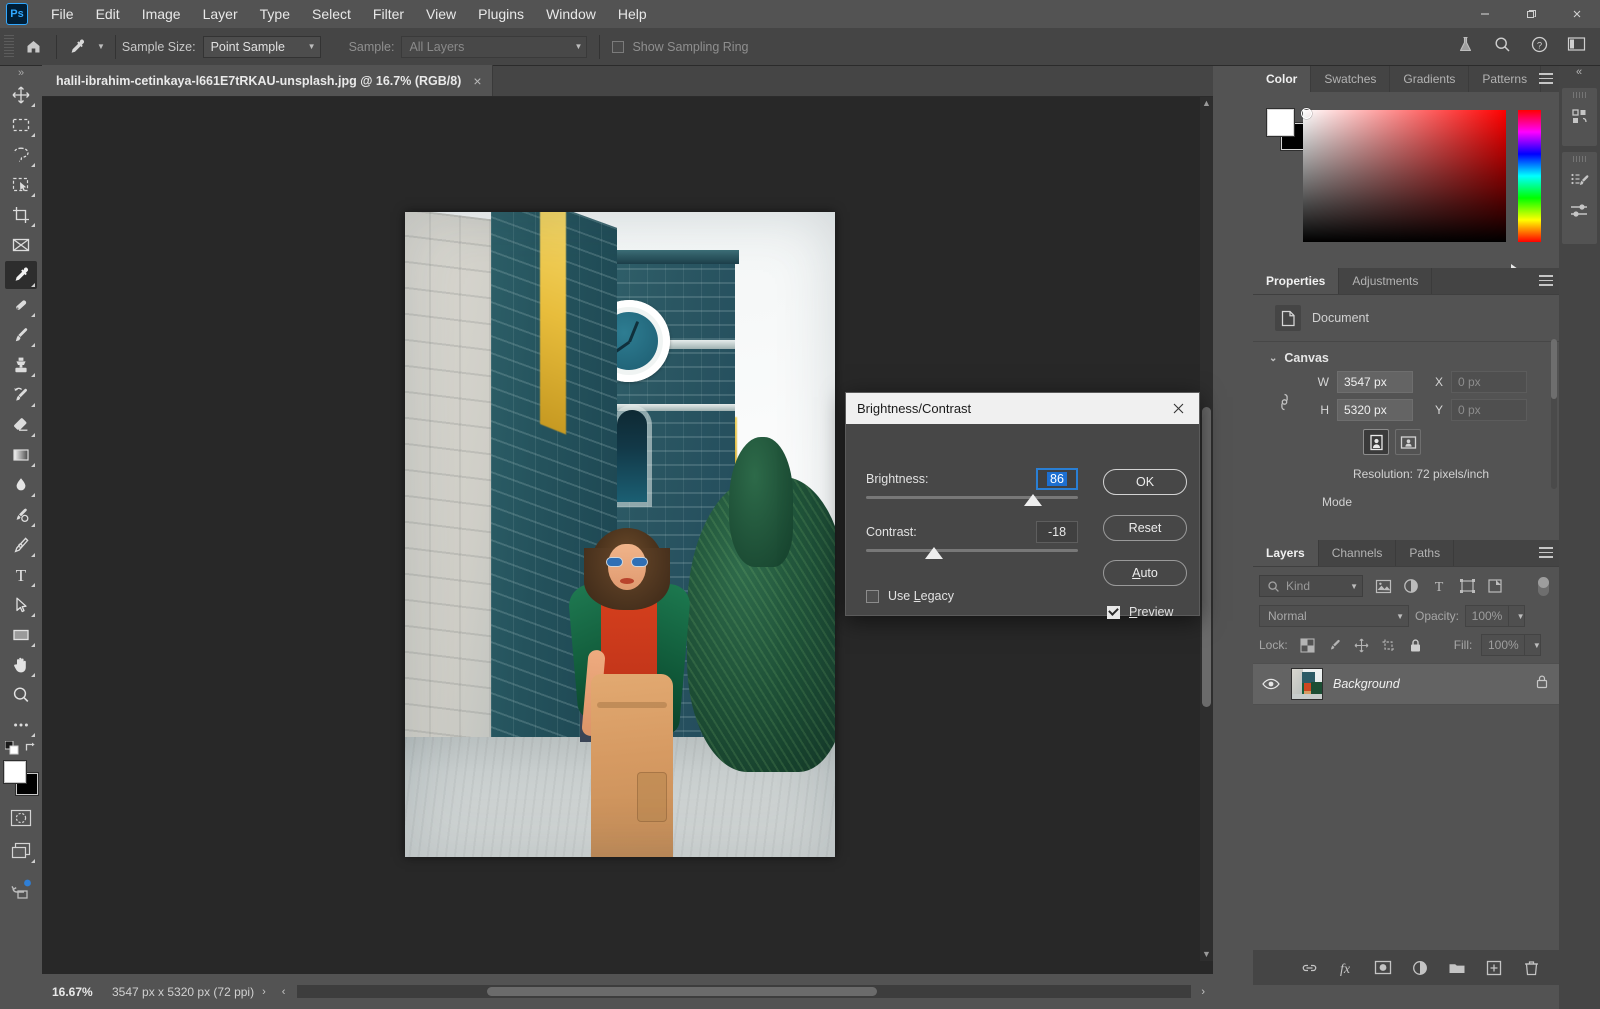 The height and width of the screenshot is (1009, 1600). What do you see at coordinates (1145, 573) in the screenshot?
I see `auto-button: Auto` at bounding box center [1145, 573].